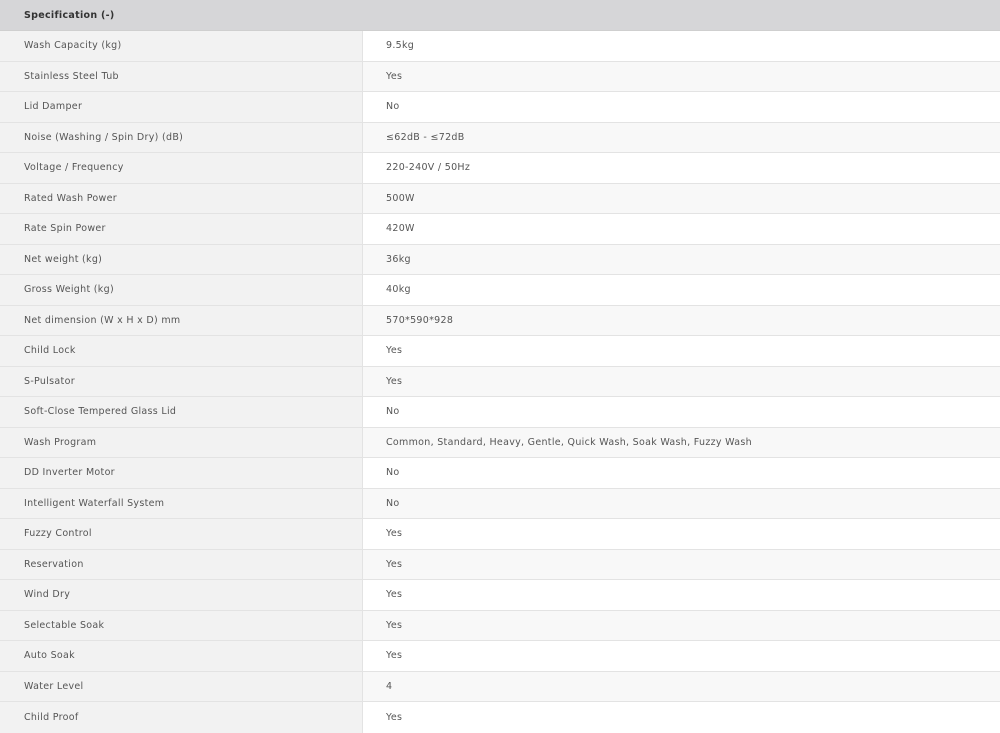 Image resolution: width=1000 pixels, height=733 pixels. I want to click on table-row: Net weight (kg) 36kg, so click(500, 259).